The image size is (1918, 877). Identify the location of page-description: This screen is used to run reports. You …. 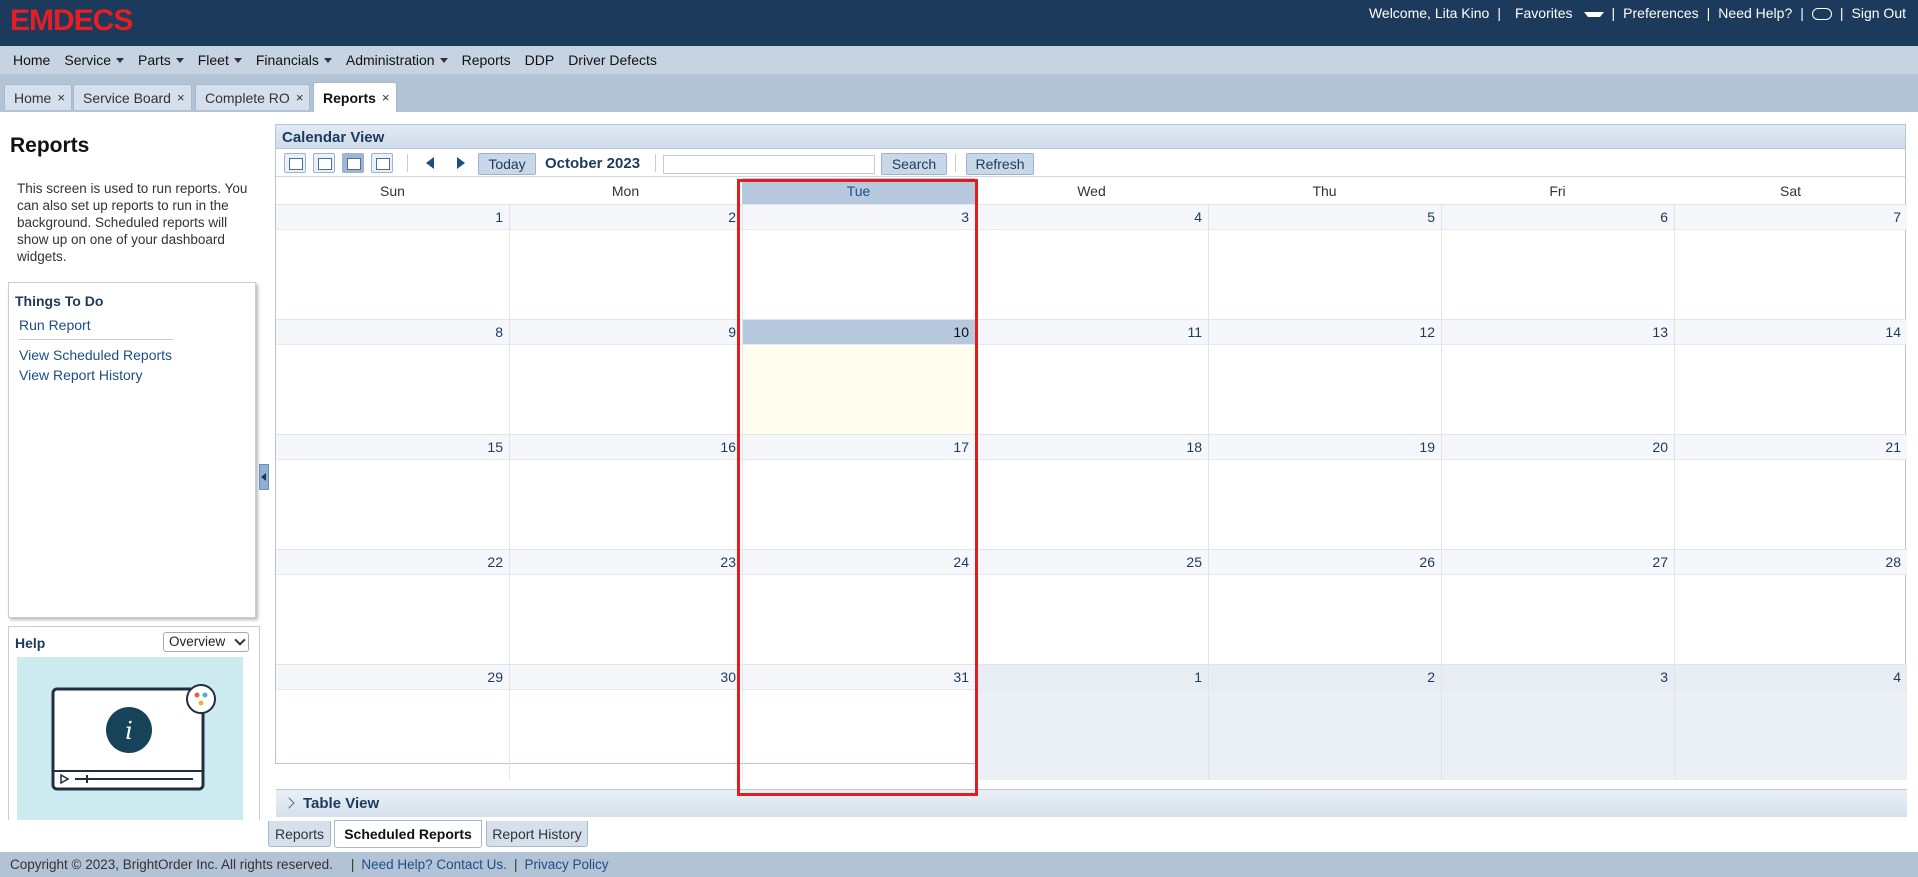
(132, 222).